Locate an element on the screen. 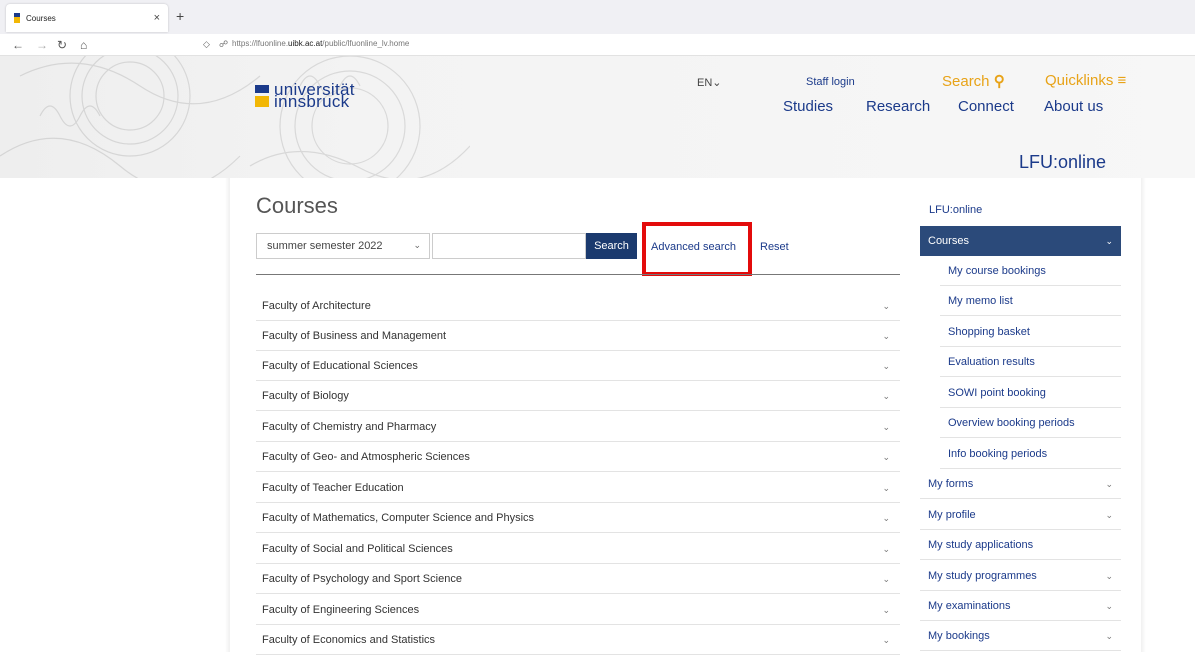  faculty-row: Faculty of Business and Management ⌄ is located at coordinates (578, 336).